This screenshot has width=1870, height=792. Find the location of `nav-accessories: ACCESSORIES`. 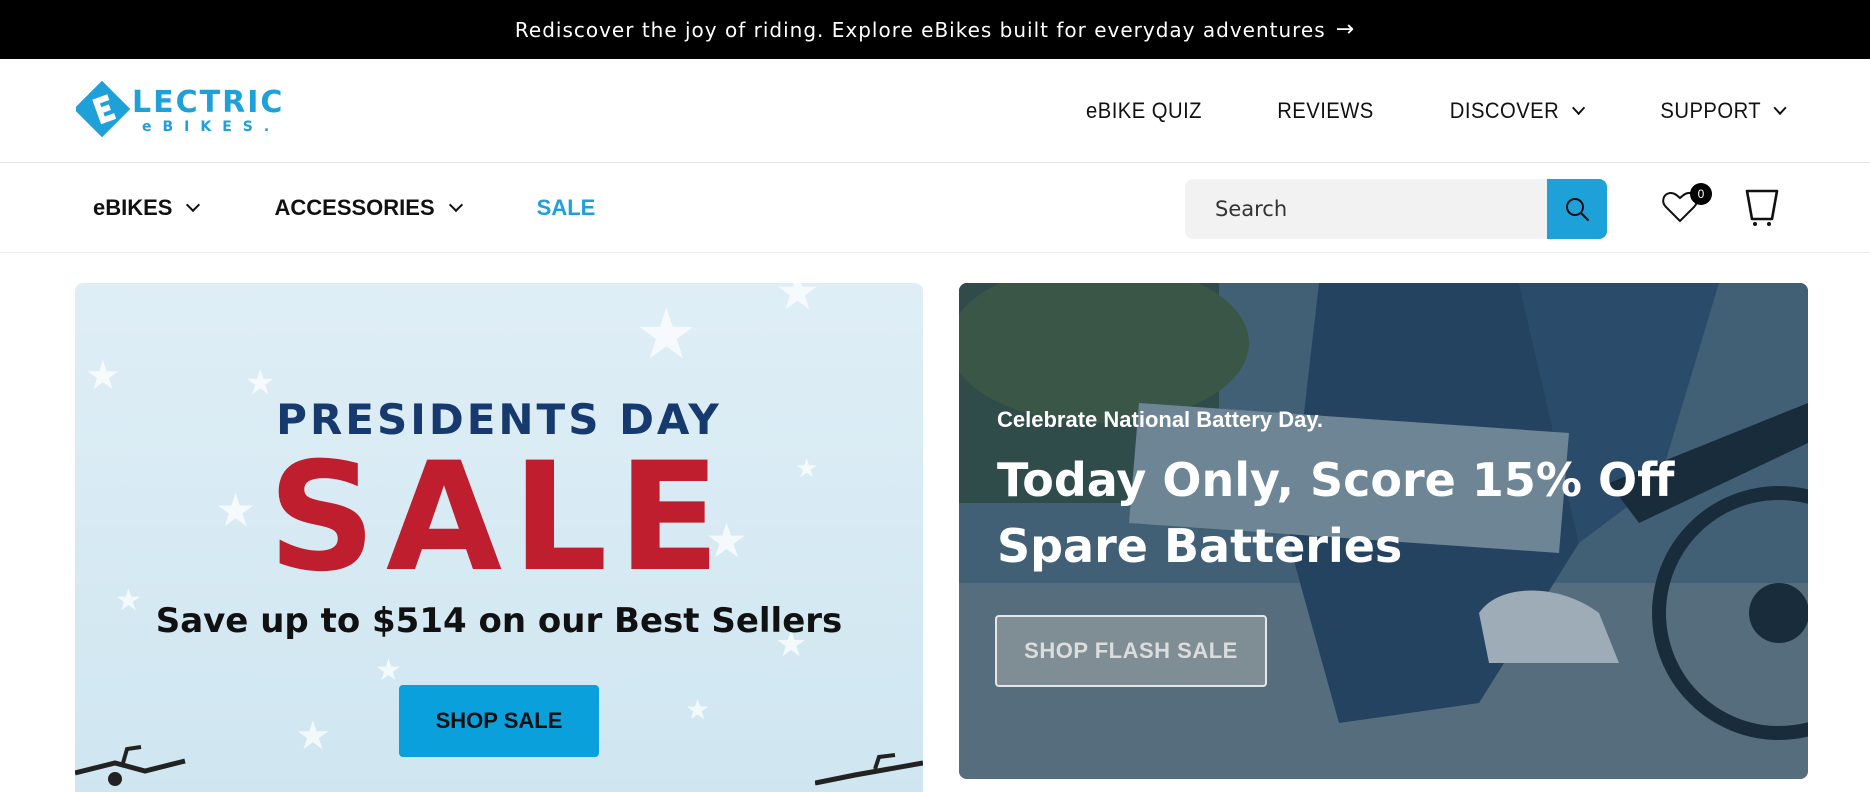

nav-accessories: ACCESSORIES is located at coordinates (368, 208).